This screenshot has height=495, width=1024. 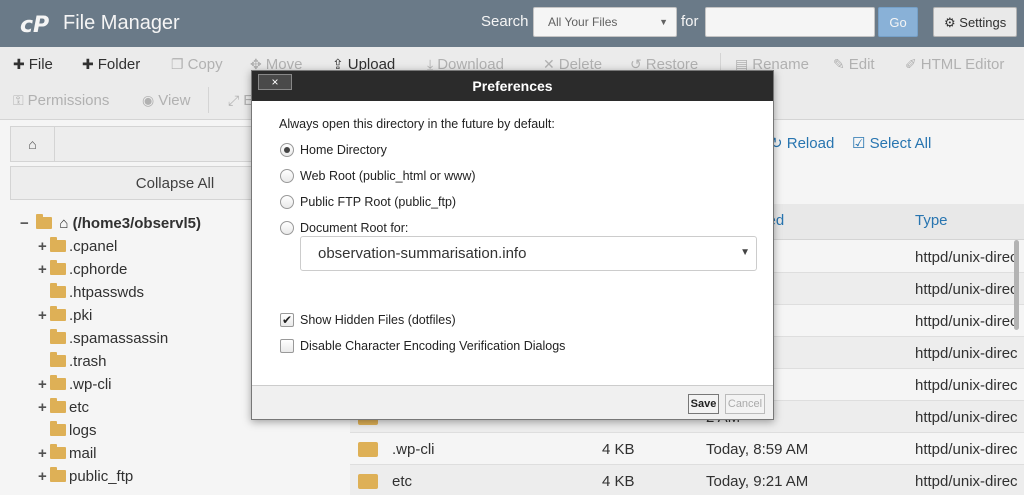 What do you see at coordinates (528, 253) in the screenshot?
I see `document-root-select: observation-summarisation.info ▼` at bounding box center [528, 253].